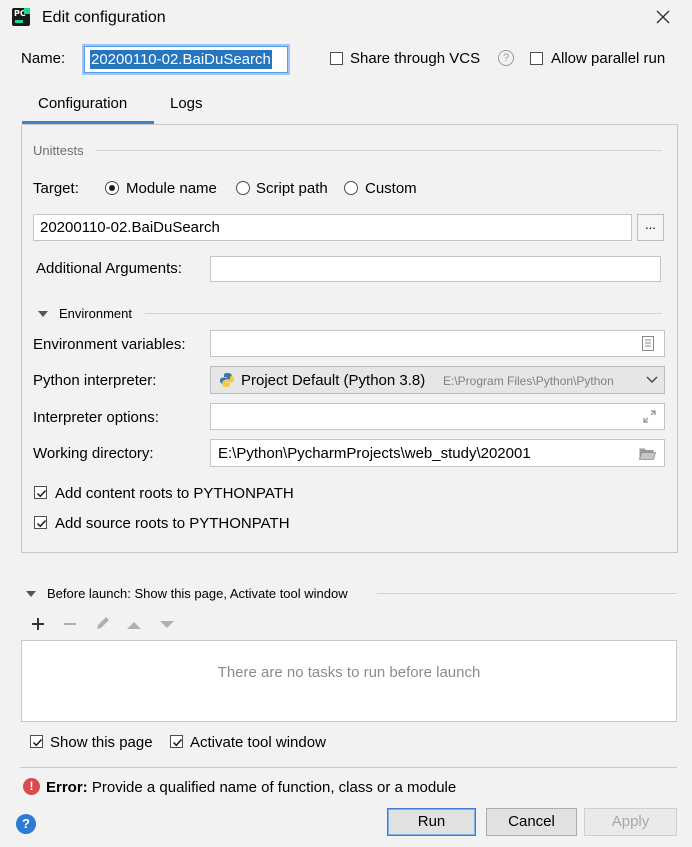  I want to click on environment-separator, so click(403, 313).